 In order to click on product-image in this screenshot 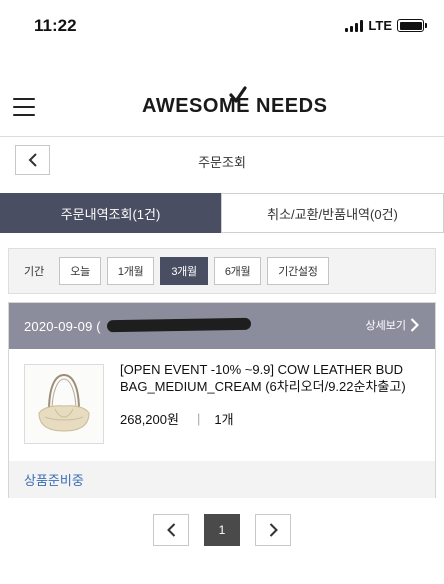, I will do `click(64, 404)`.